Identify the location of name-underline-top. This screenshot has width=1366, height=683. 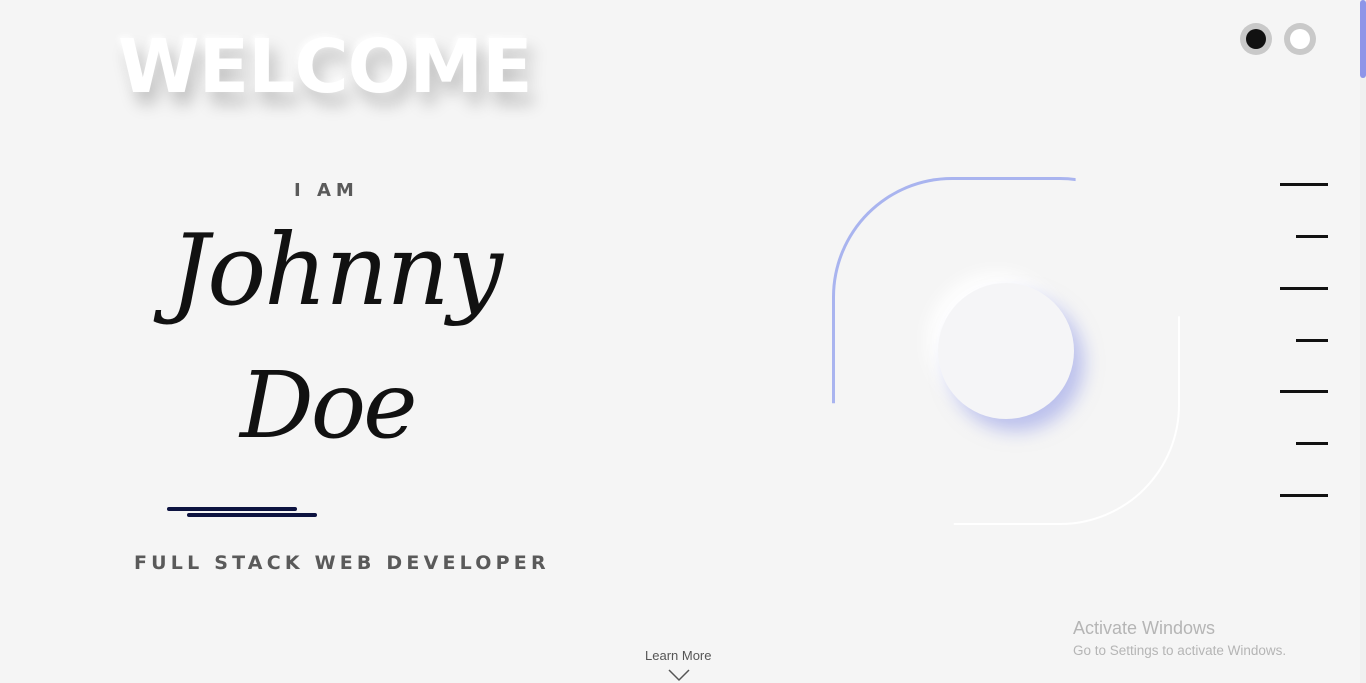
(232, 509).